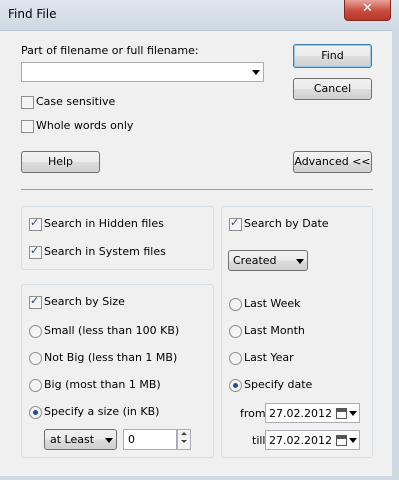  Describe the element at coordinates (395, 255) in the screenshot. I see `window-right-border` at that location.